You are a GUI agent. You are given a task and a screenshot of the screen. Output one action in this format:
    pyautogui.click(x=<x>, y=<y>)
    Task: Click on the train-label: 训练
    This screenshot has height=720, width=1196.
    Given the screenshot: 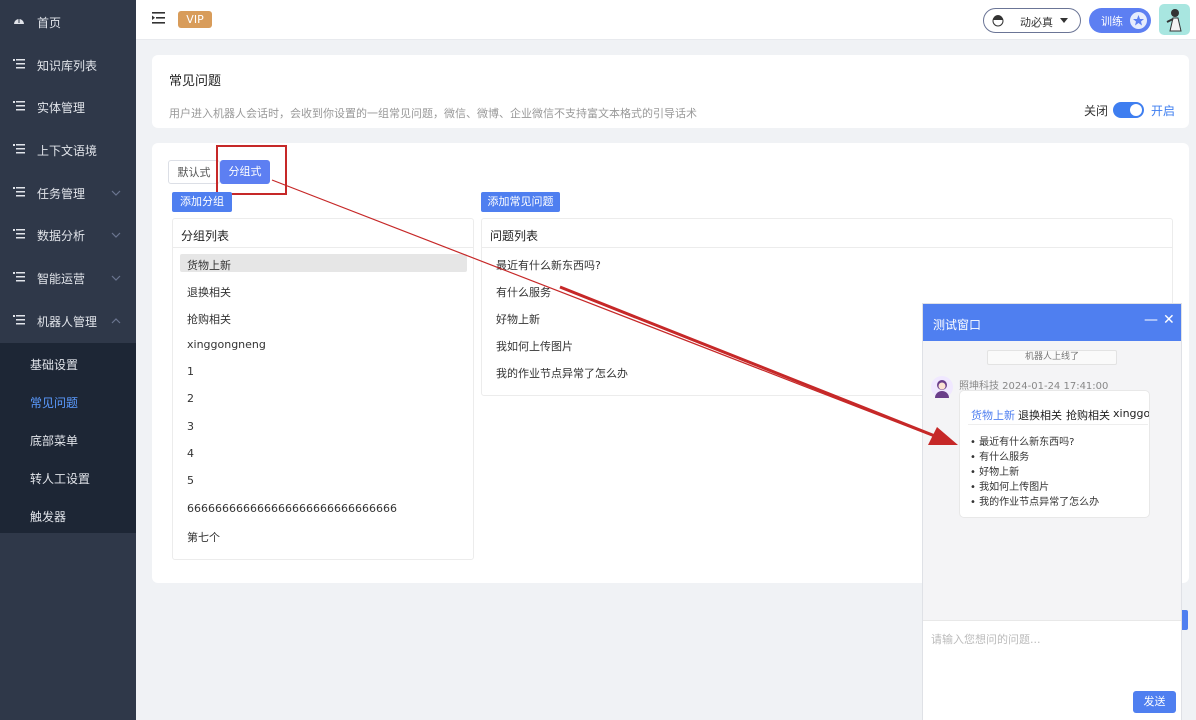 What is the action you would take?
    pyautogui.click(x=1112, y=21)
    